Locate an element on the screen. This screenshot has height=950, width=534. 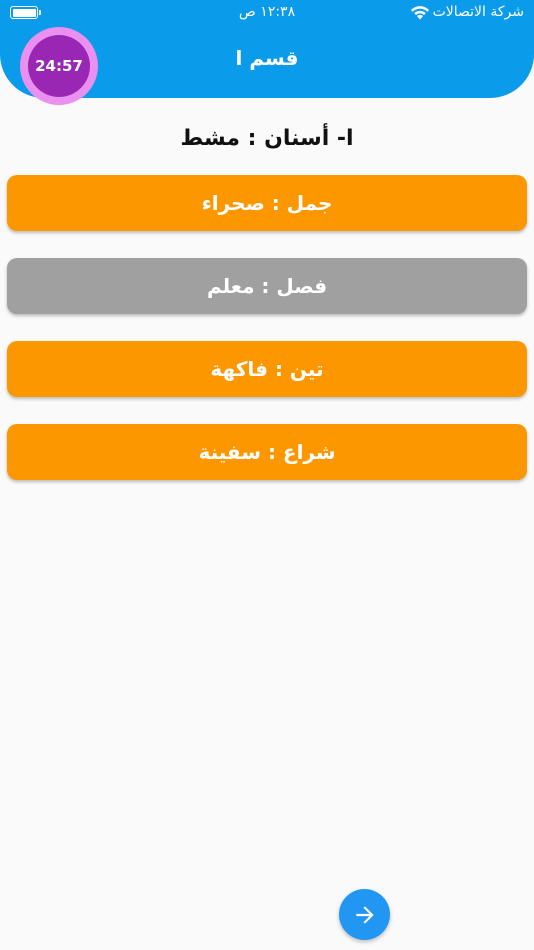
battery-fill is located at coordinates (24, 12).